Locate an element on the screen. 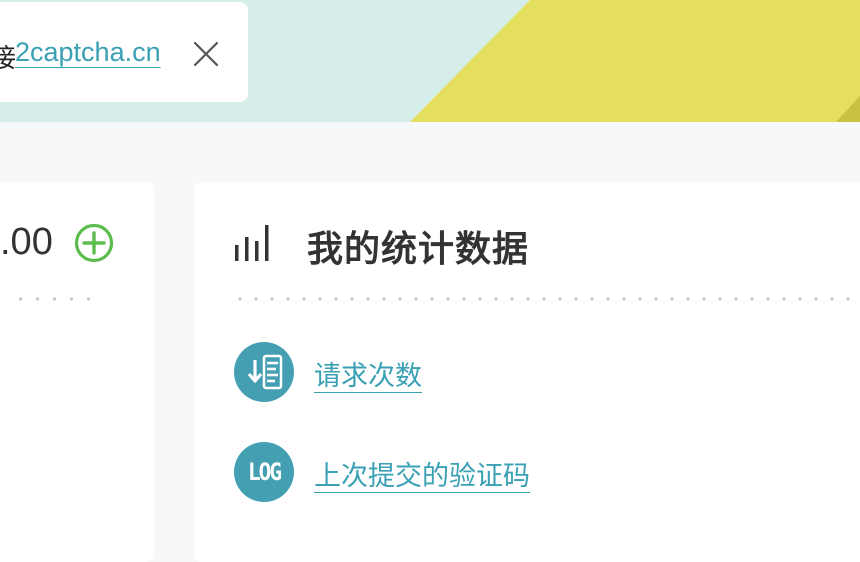  notice-text: 接 is located at coordinates (8, 59).